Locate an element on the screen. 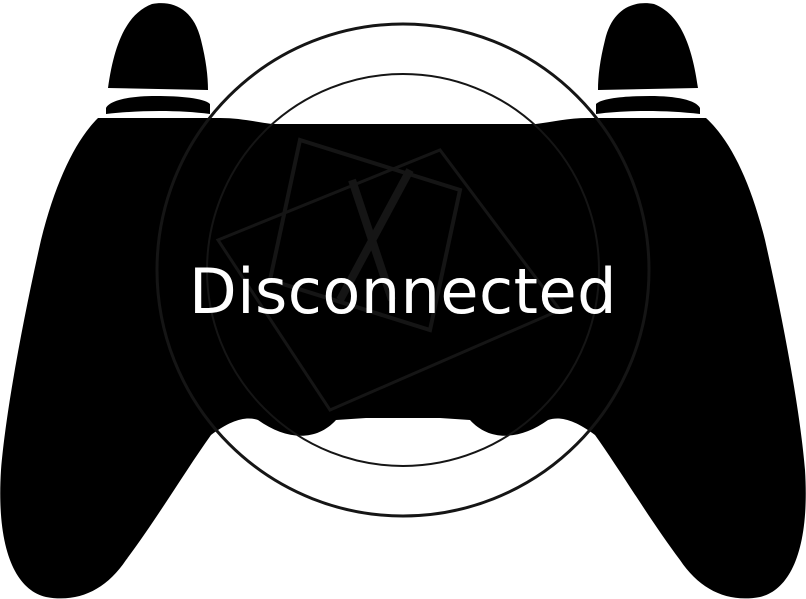 The image size is (806, 599). right-trigger-icon is located at coordinates (648, 47).